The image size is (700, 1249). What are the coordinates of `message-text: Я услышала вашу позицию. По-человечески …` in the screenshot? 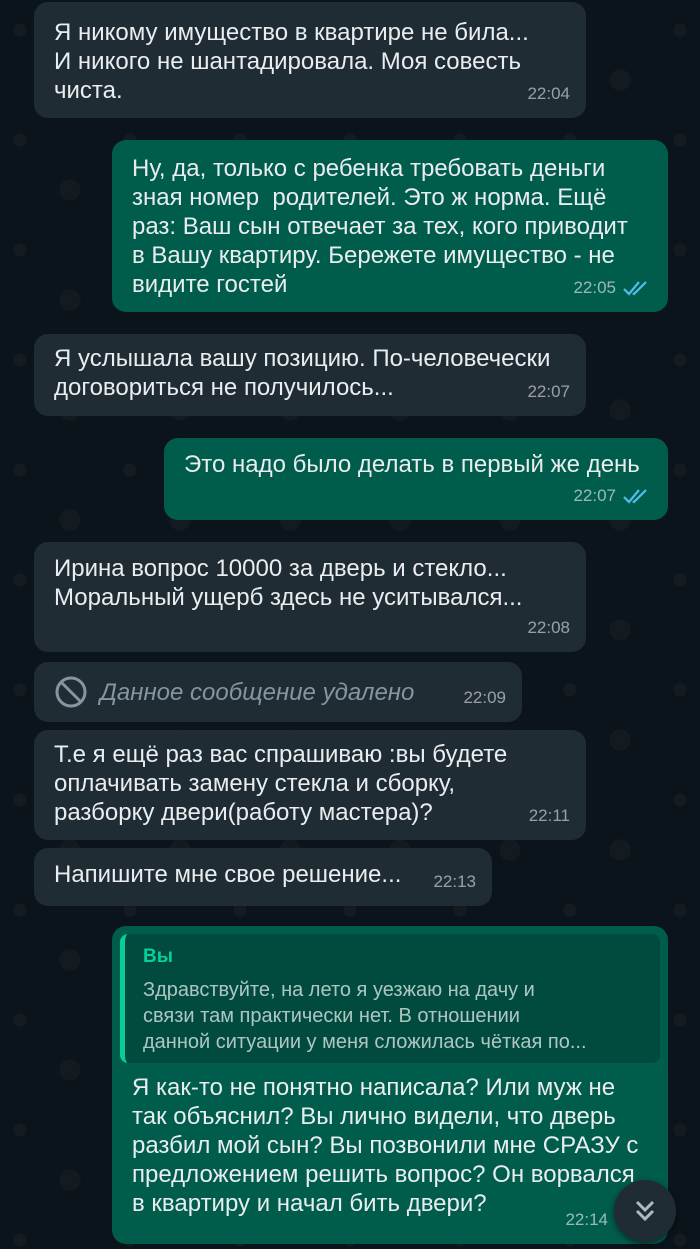 It's located at (302, 373).